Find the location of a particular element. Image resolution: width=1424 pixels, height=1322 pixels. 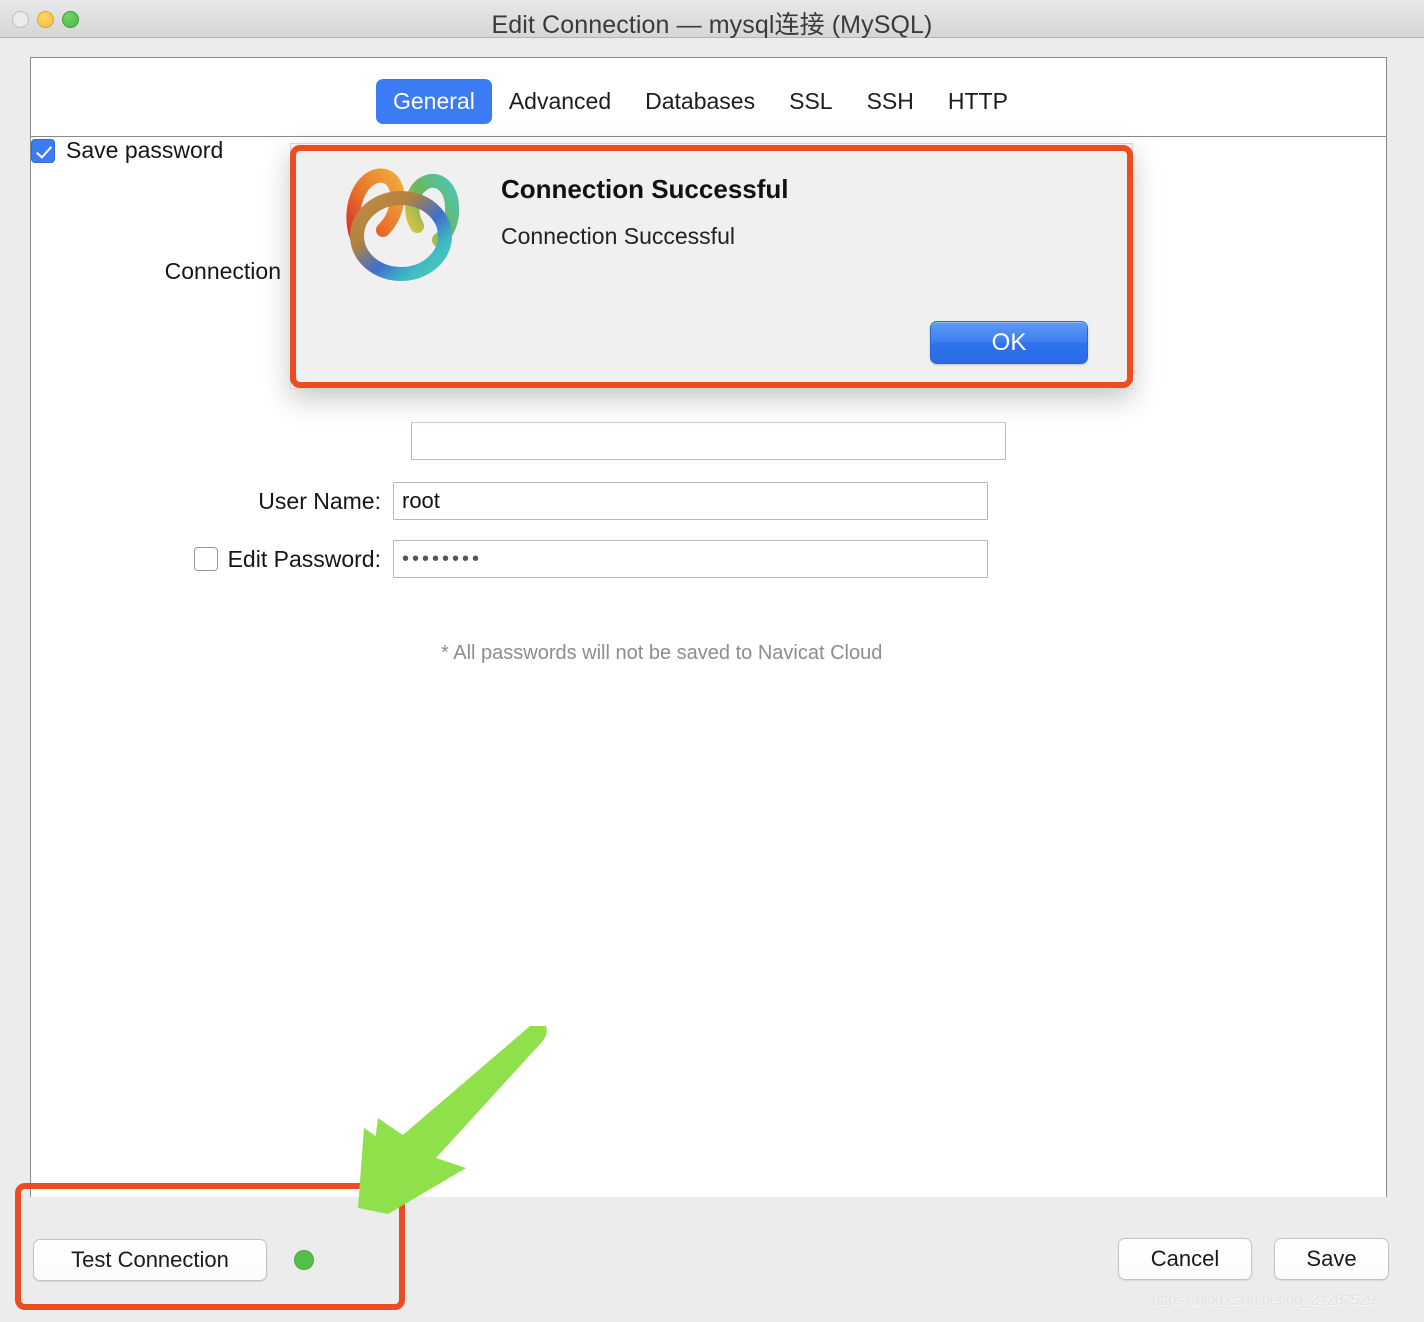

connection-status-dot-icon is located at coordinates (304, 1260).